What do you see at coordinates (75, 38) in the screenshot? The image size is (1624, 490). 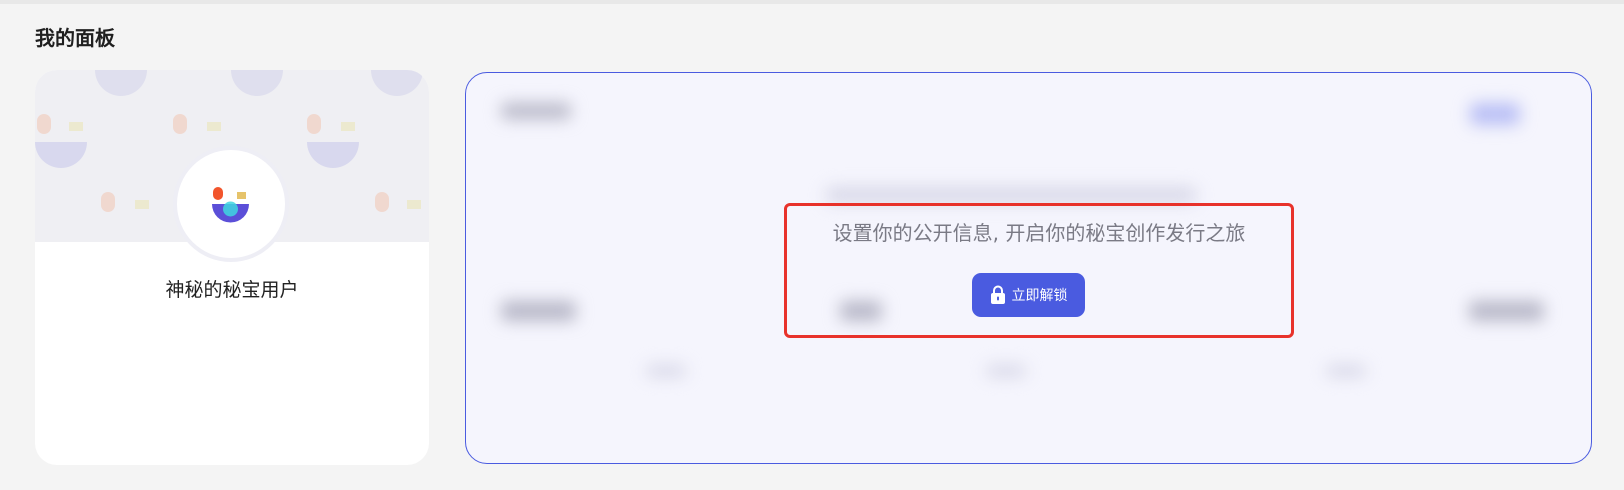 I see `page-title: 我的面板` at bounding box center [75, 38].